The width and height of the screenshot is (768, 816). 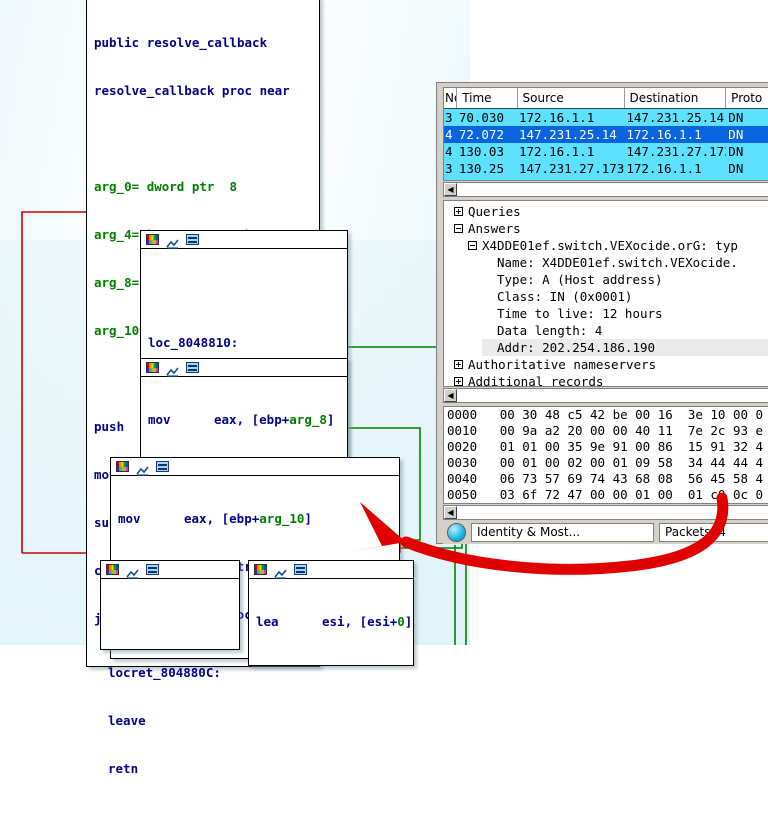 I want to click on tree-node-addr: Addr: 202.254.186.190, so click(x=625, y=347).